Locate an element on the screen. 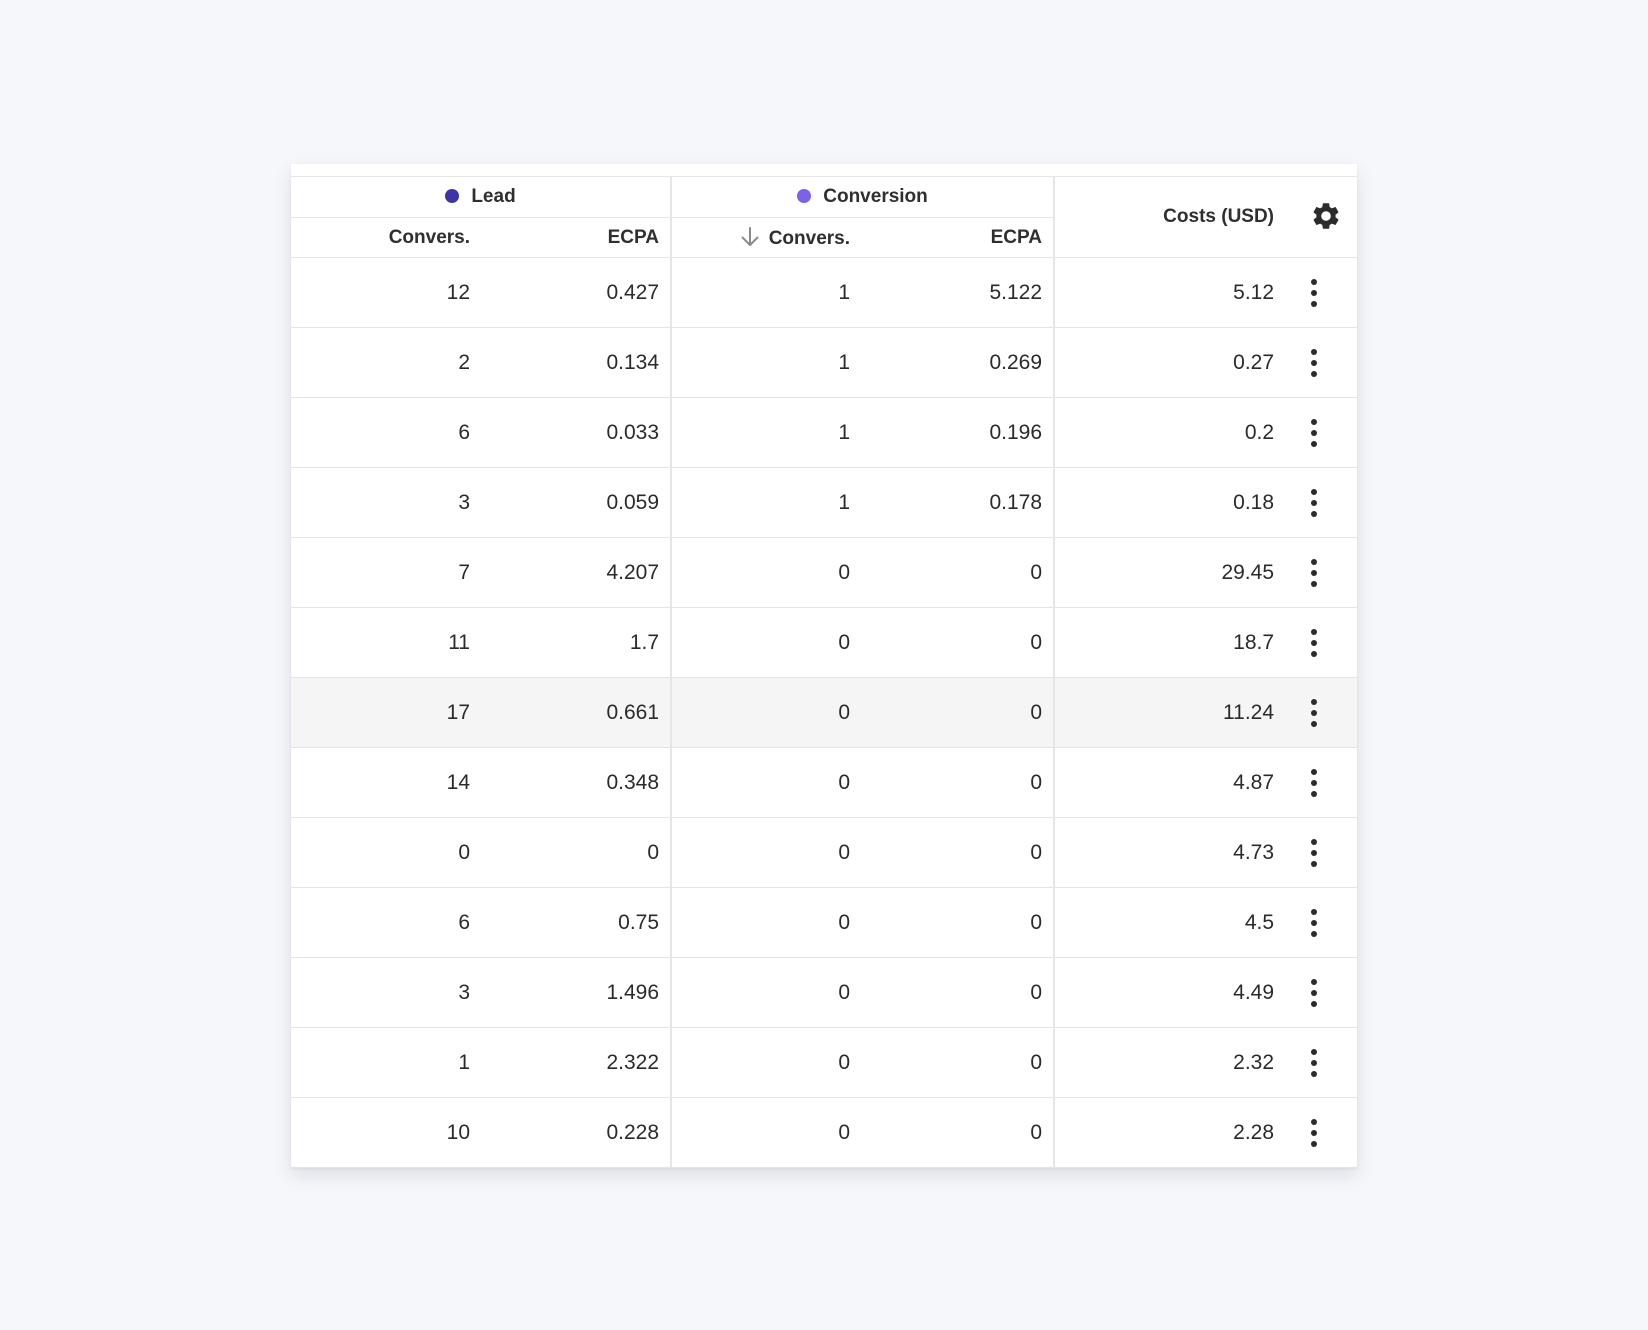 The height and width of the screenshot is (1330, 1648). table-row: 10 0.228 0 0 2.28 is located at coordinates (824, 1132).